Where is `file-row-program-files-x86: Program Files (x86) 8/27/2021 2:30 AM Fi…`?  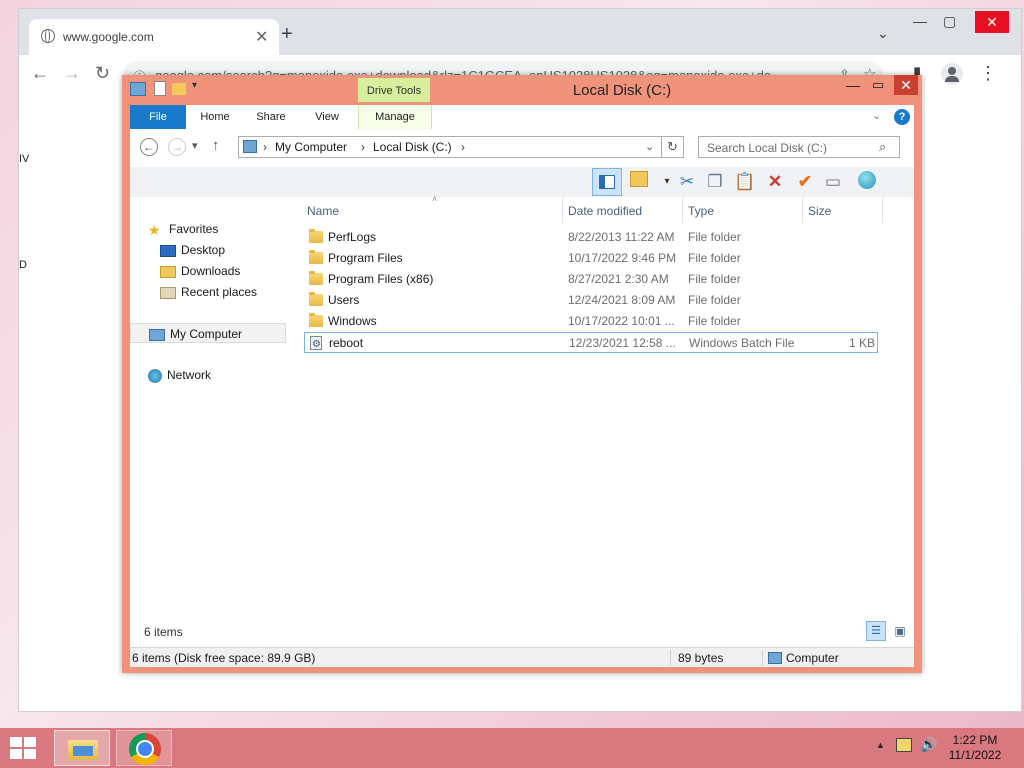
file-row-program-files-x86: Program Files (x86) 8/27/2021 2:30 AM Fi… is located at coordinates (591, 279).